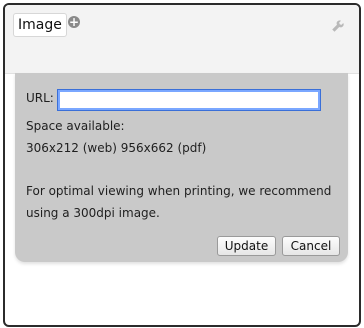 The height and width of the screenshot is (328, 364). What do you see at coordinates (93, 213) in the screenshot?
I see `print-recommendation-line-2: using a 300dpi image.` at bounding box center [93, 213].